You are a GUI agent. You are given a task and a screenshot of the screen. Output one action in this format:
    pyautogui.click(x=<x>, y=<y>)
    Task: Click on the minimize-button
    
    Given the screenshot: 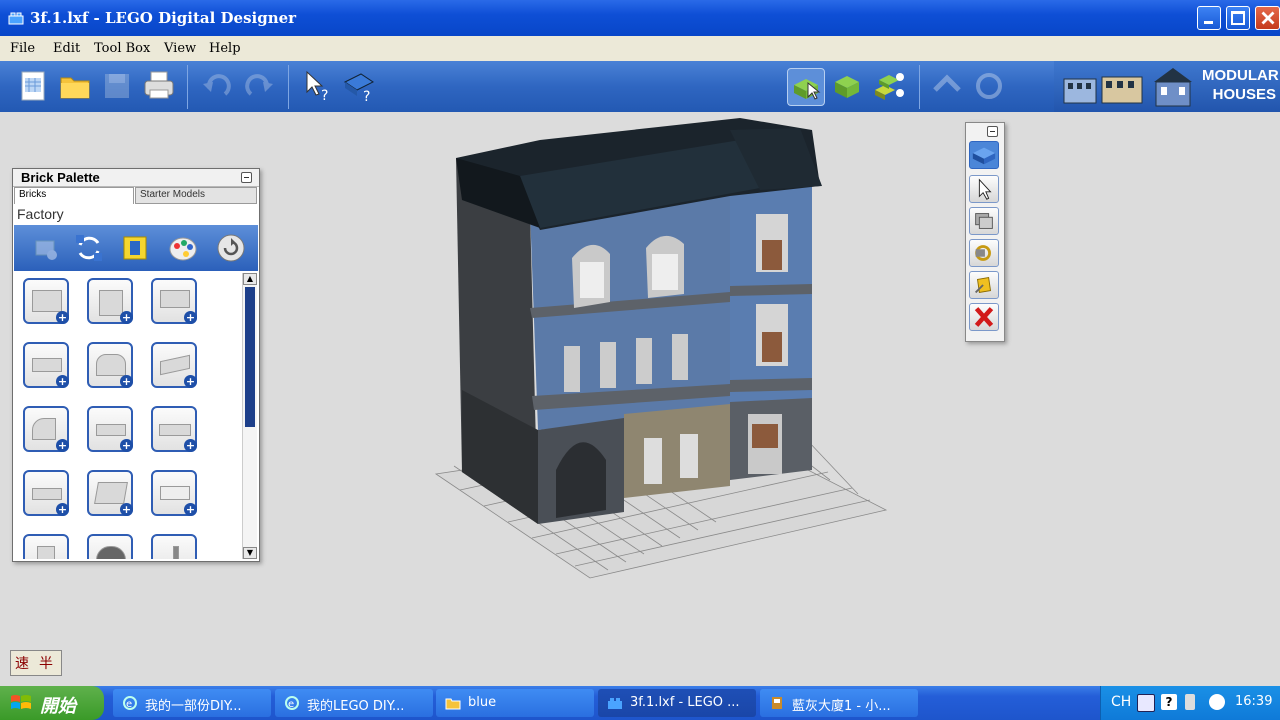 What is the action you would take?
    pyautogui.click(x=1209, y=18)
    